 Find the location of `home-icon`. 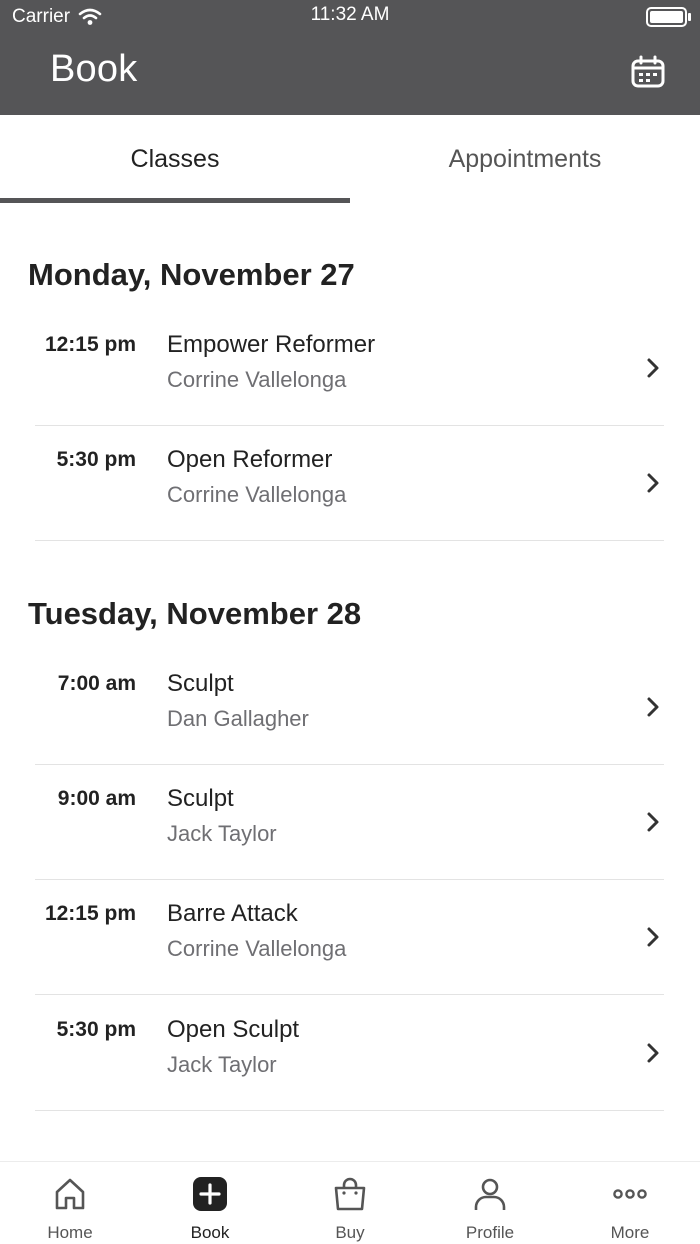

home-icon is located at coordinates (70, 1194).